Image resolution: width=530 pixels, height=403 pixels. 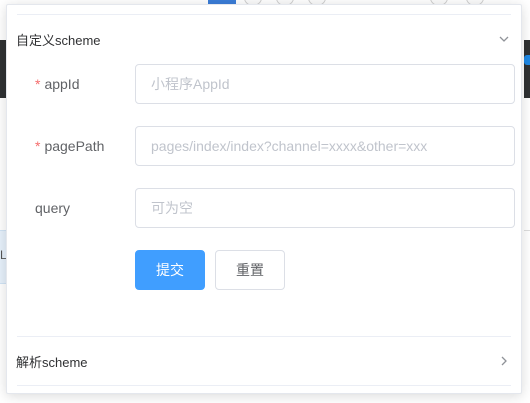 I want to click on appid-label: * appId, so click(x=57, y=84).